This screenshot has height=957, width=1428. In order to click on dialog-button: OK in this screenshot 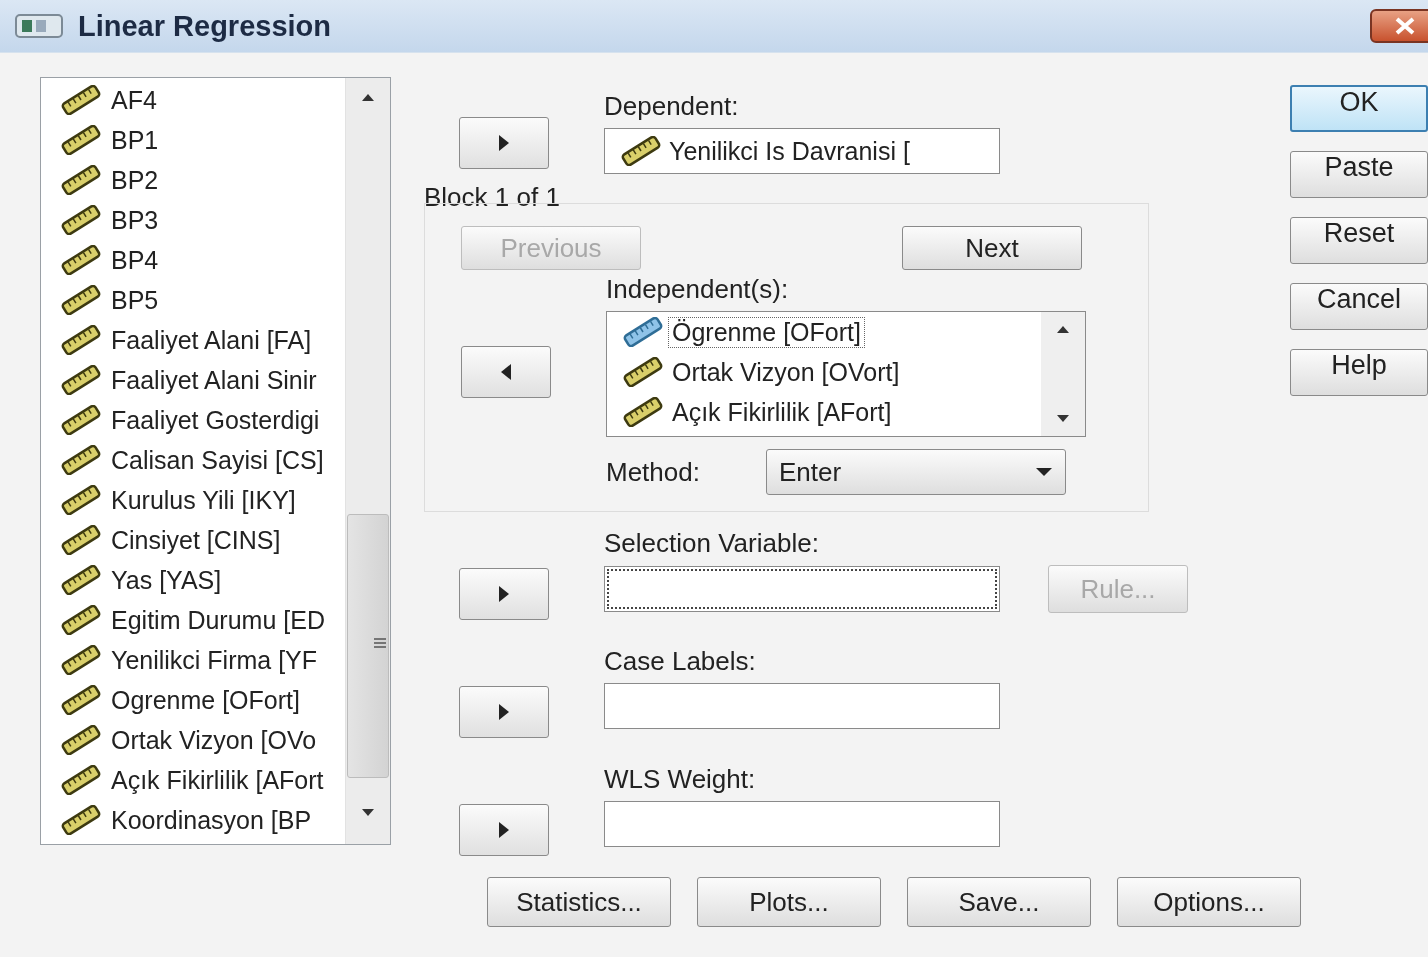, I will do `click(1359, 108)`.